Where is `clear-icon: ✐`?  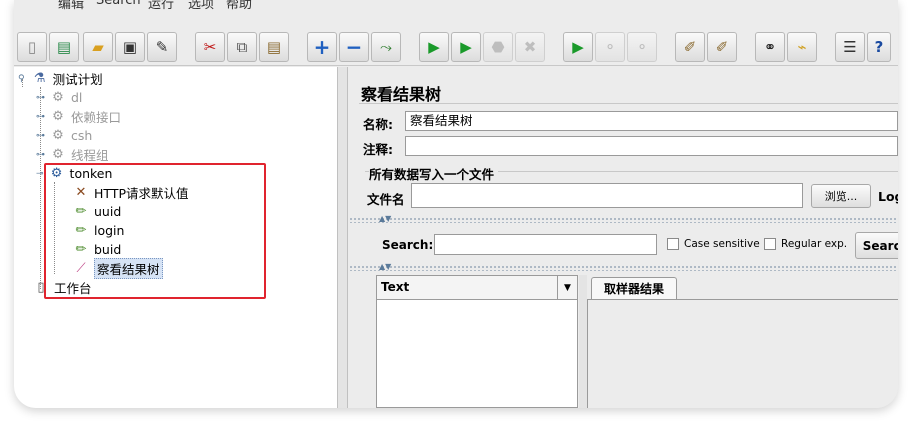
clear-icon: ✐ is located at coordinates (690, 46).